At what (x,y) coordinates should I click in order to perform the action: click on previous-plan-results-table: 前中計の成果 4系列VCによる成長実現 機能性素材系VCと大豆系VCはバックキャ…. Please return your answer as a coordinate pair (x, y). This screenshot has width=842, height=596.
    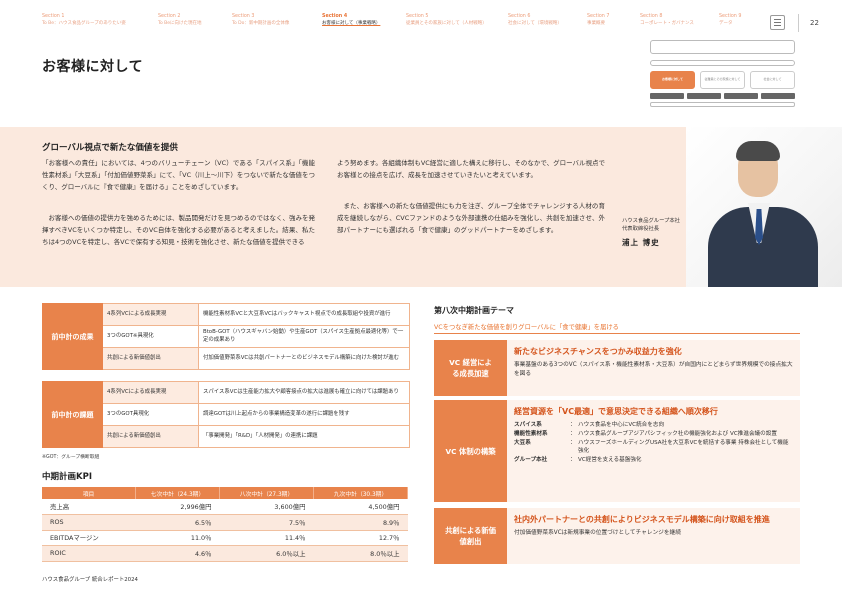
    Looking at the image, I should click on (226, 336).